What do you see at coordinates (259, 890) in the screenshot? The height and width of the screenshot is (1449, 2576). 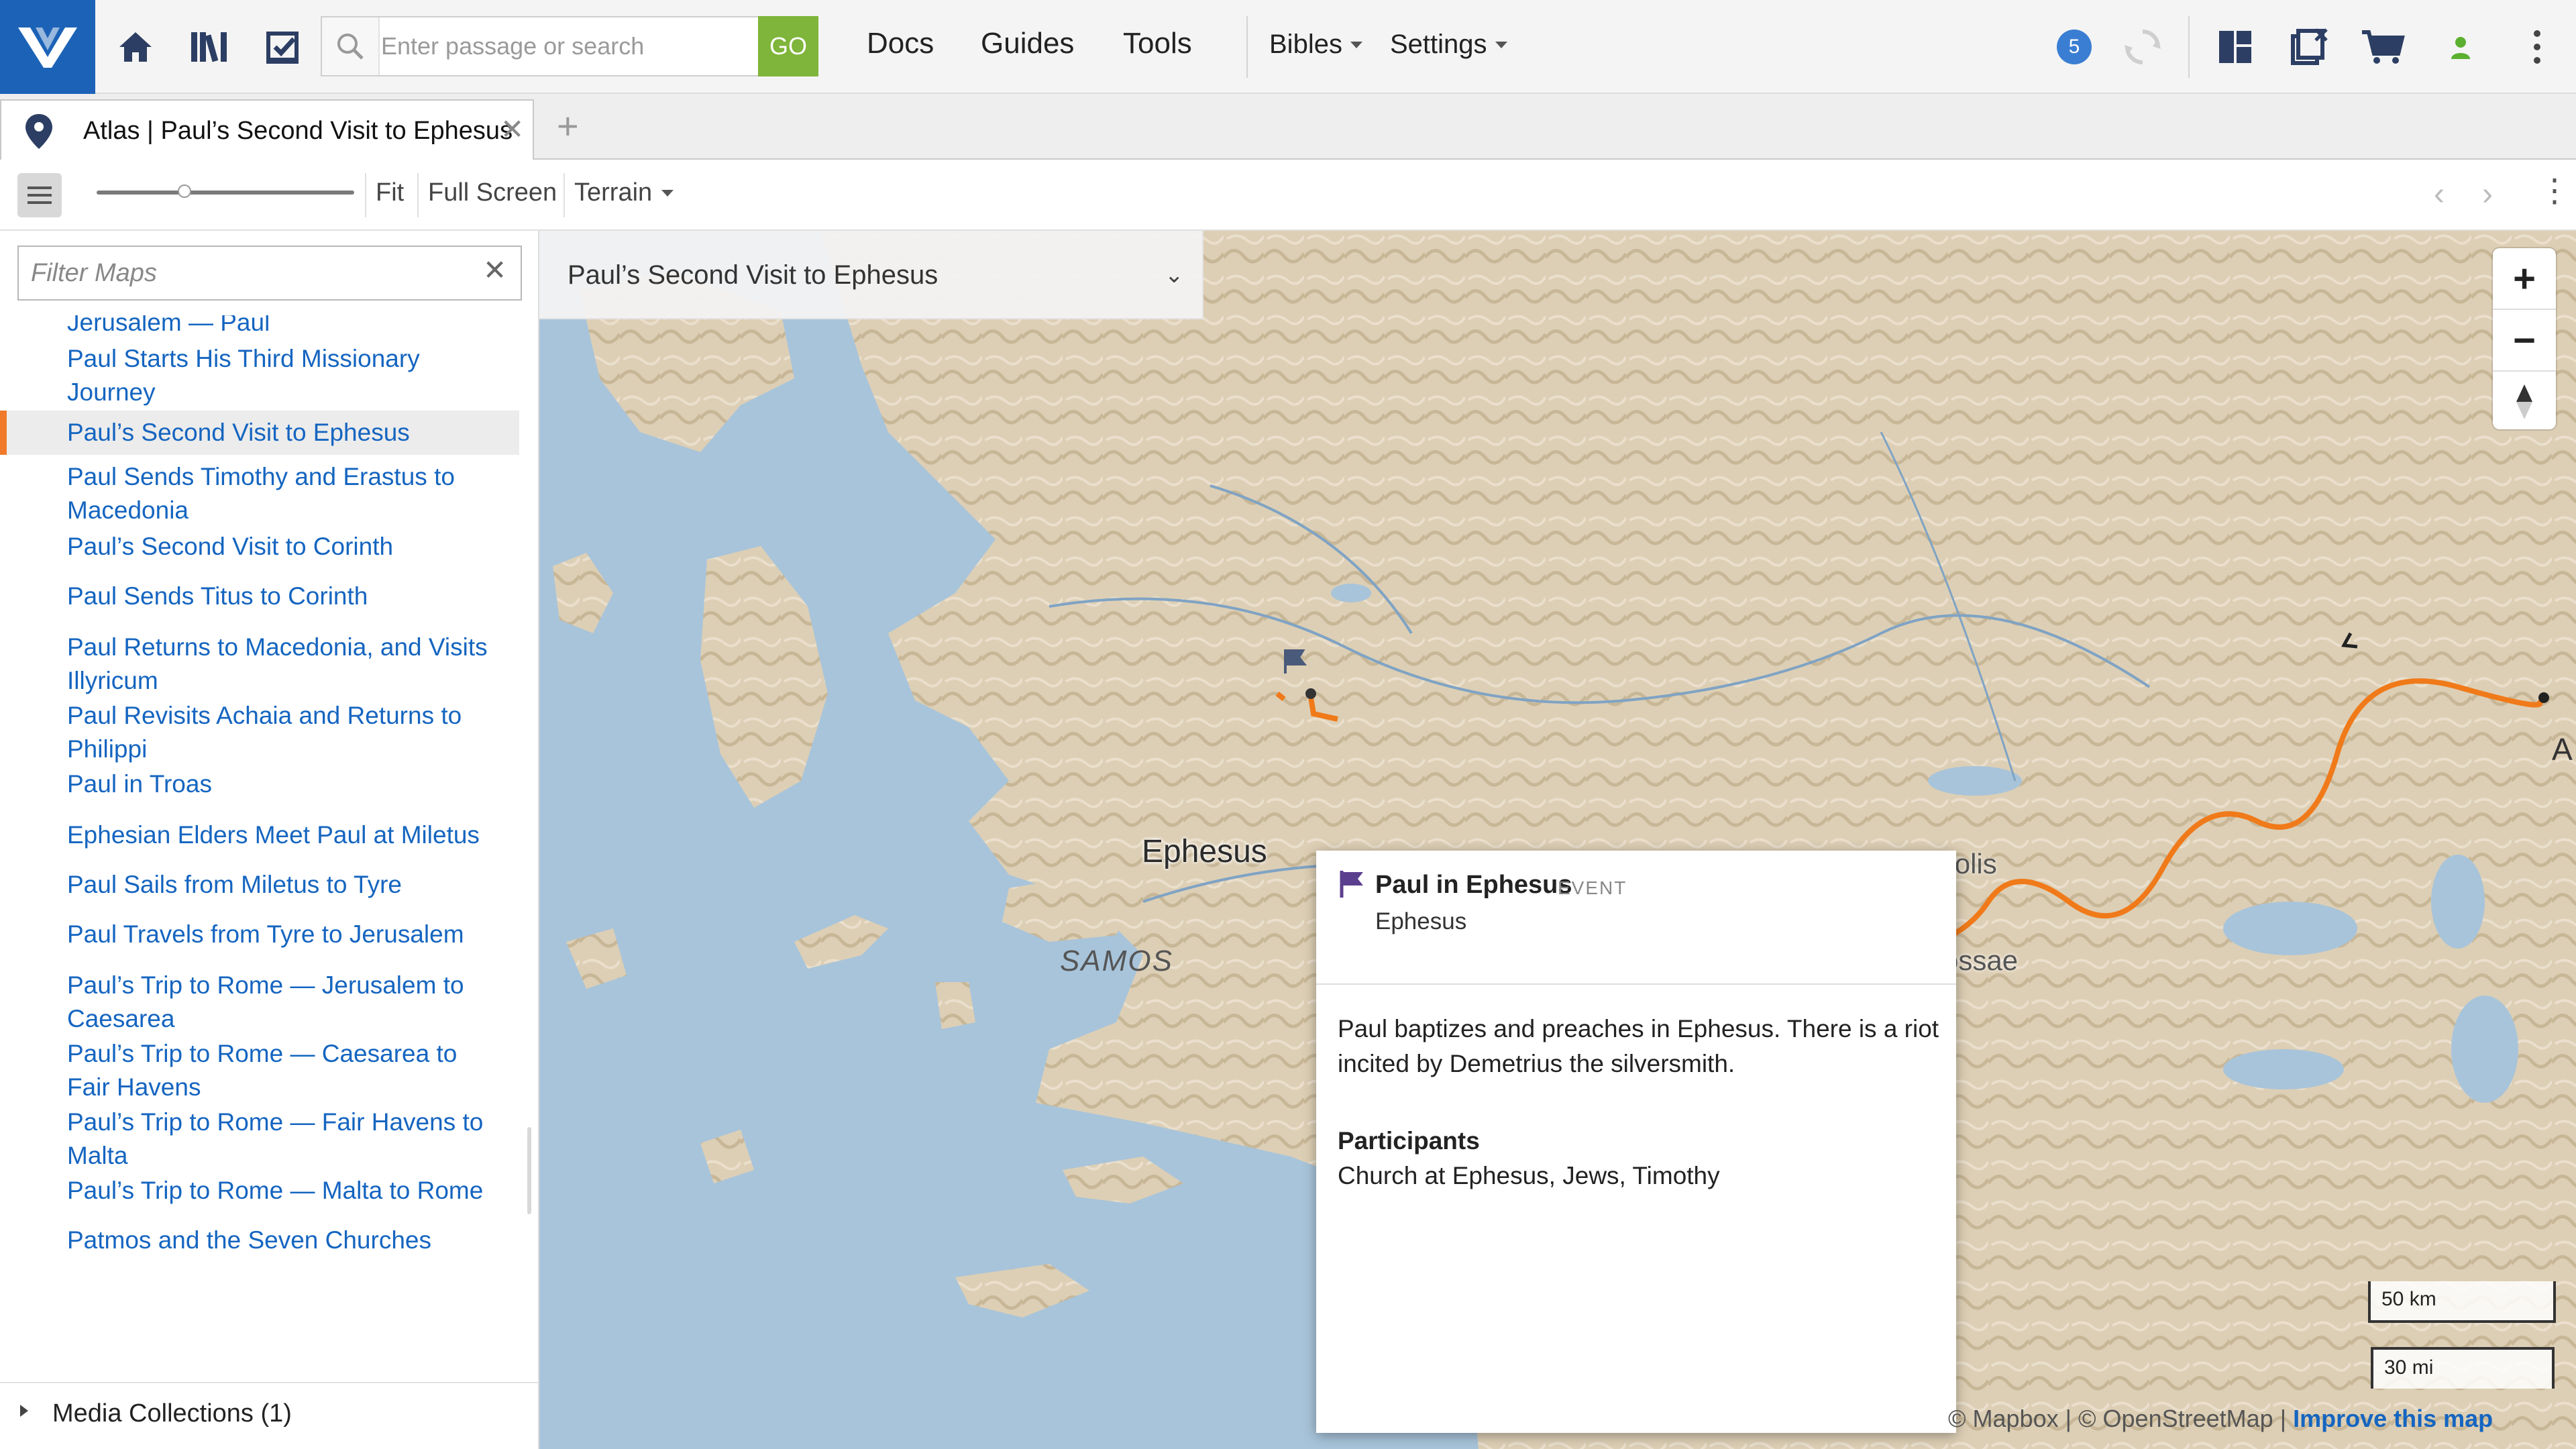 I see `map-list-item: Paul Sails from Miletus to Tyre` at bounding box center [259, 890].